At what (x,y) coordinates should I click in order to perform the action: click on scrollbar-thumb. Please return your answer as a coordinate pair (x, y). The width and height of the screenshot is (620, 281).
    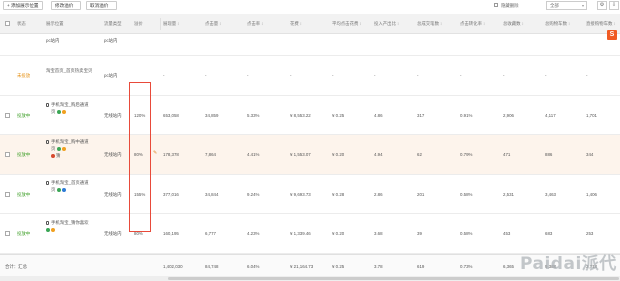
    Looking at the image, I should click on (393, 278).